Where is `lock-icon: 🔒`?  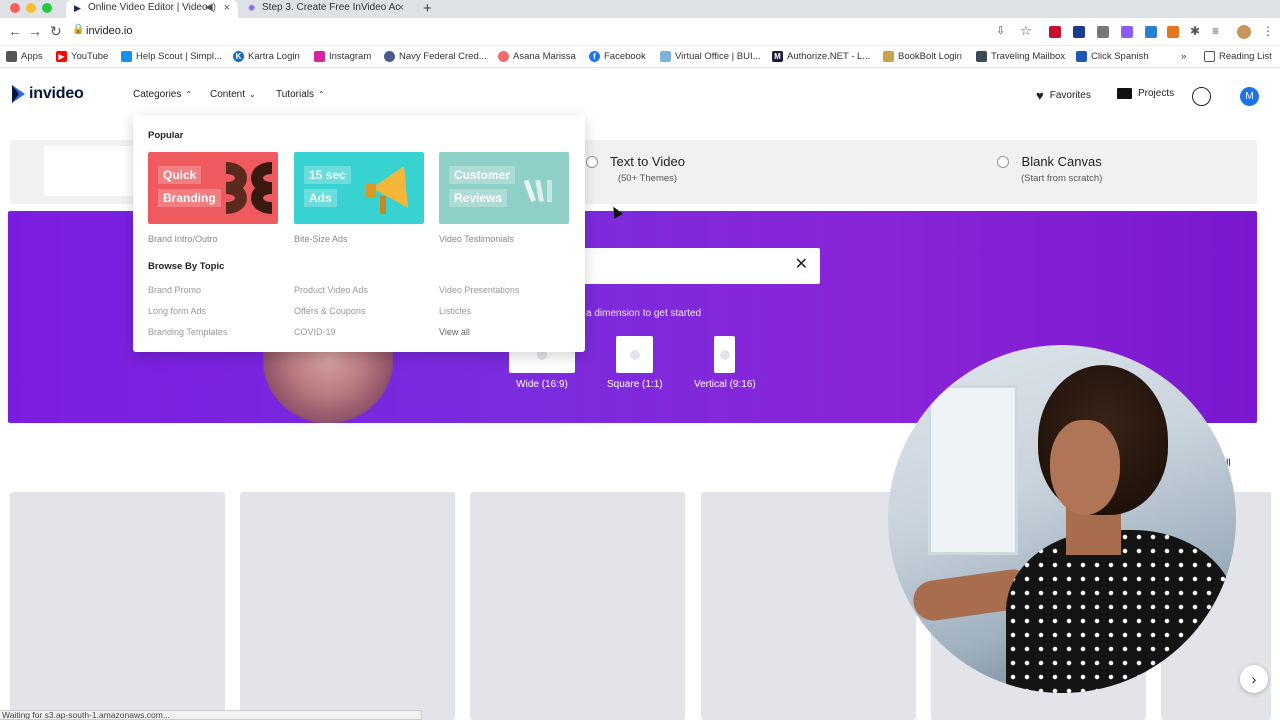 lock-icon: 🔒 is located at coordinates (78, 29).